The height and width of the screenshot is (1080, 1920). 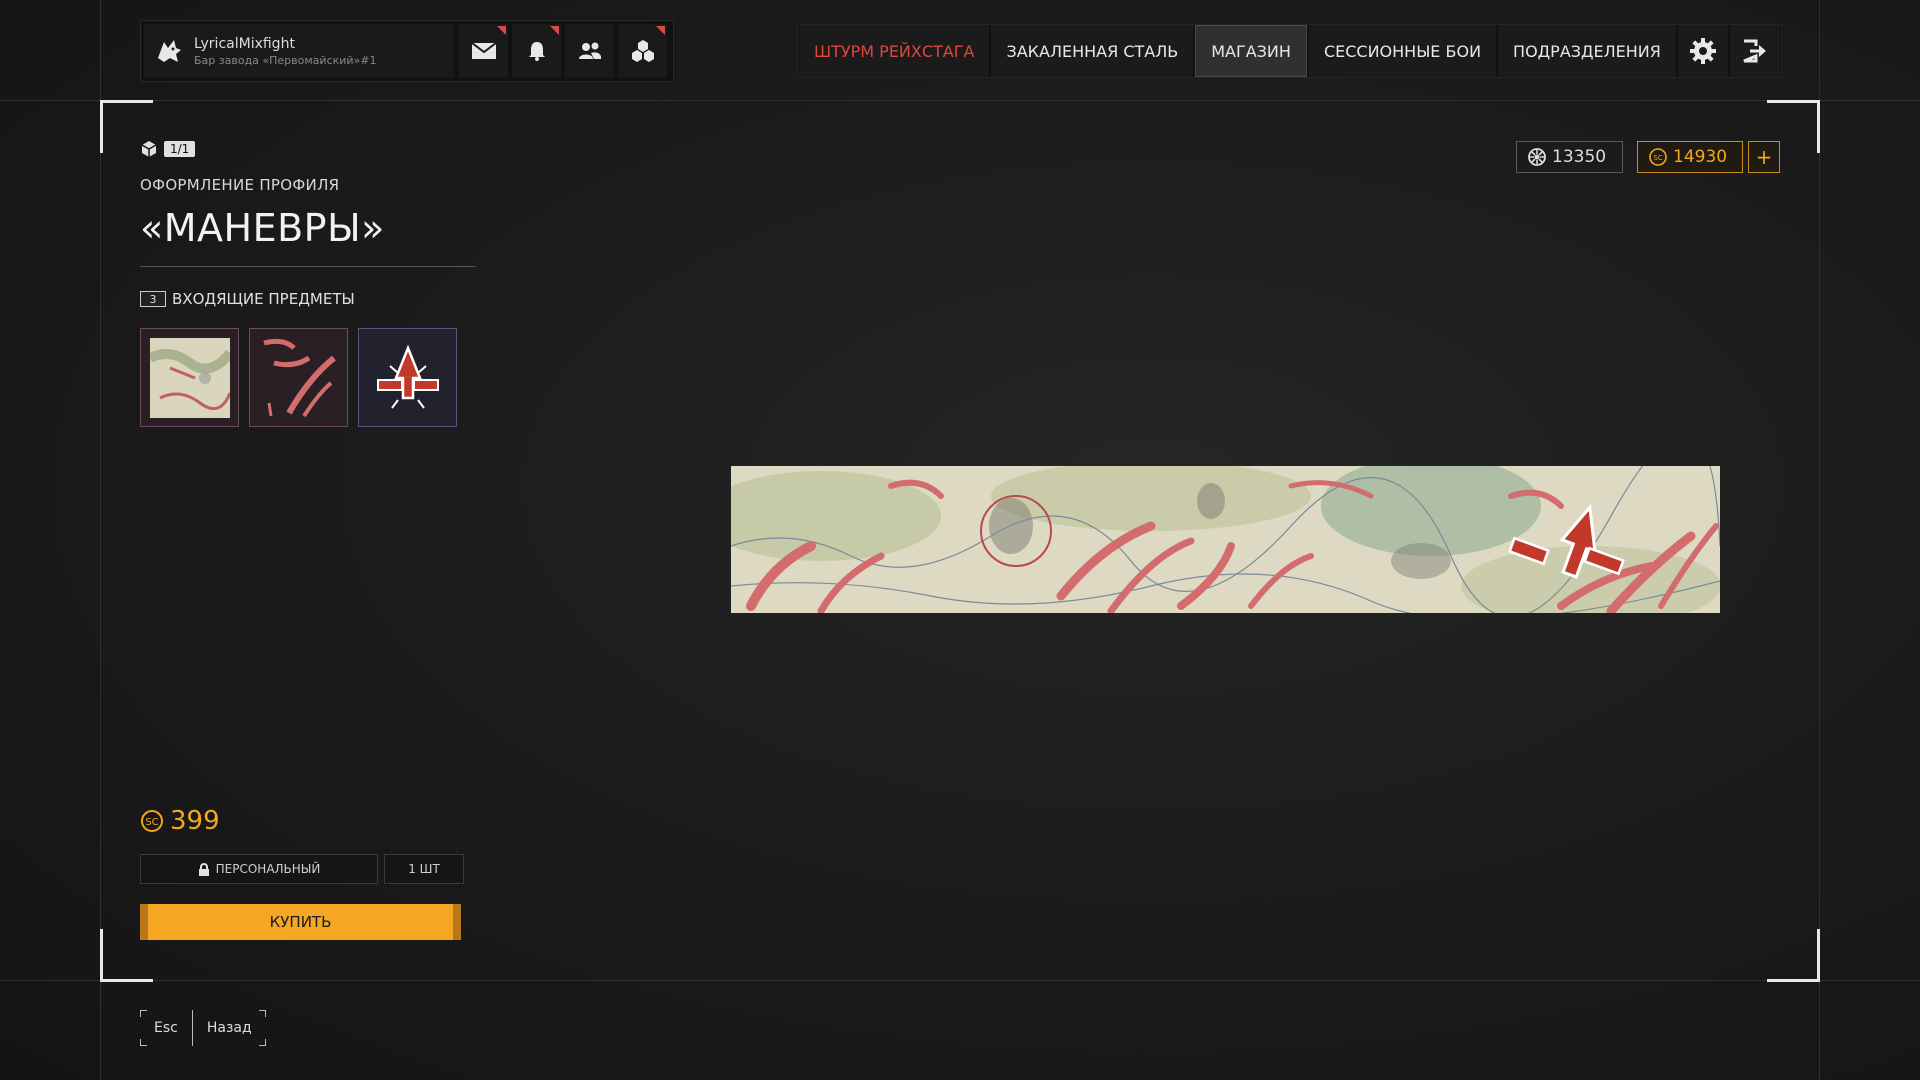 I want to click on gold-value: 14930, so click(x=1700, y=157).